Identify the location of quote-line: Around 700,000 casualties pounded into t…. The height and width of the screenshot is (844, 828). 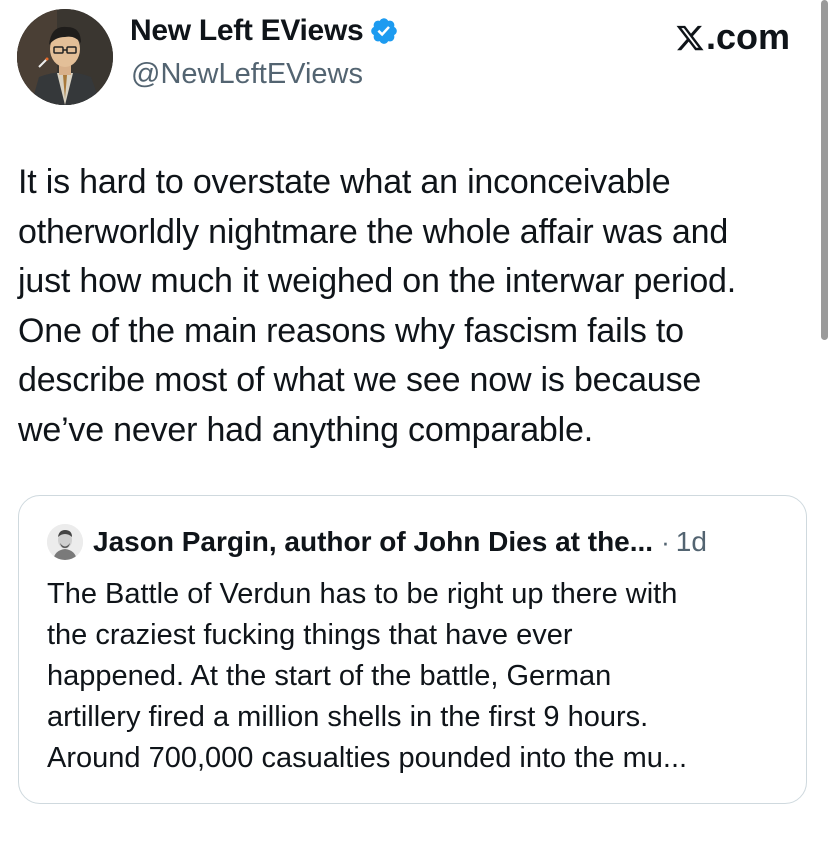
(367, 758).